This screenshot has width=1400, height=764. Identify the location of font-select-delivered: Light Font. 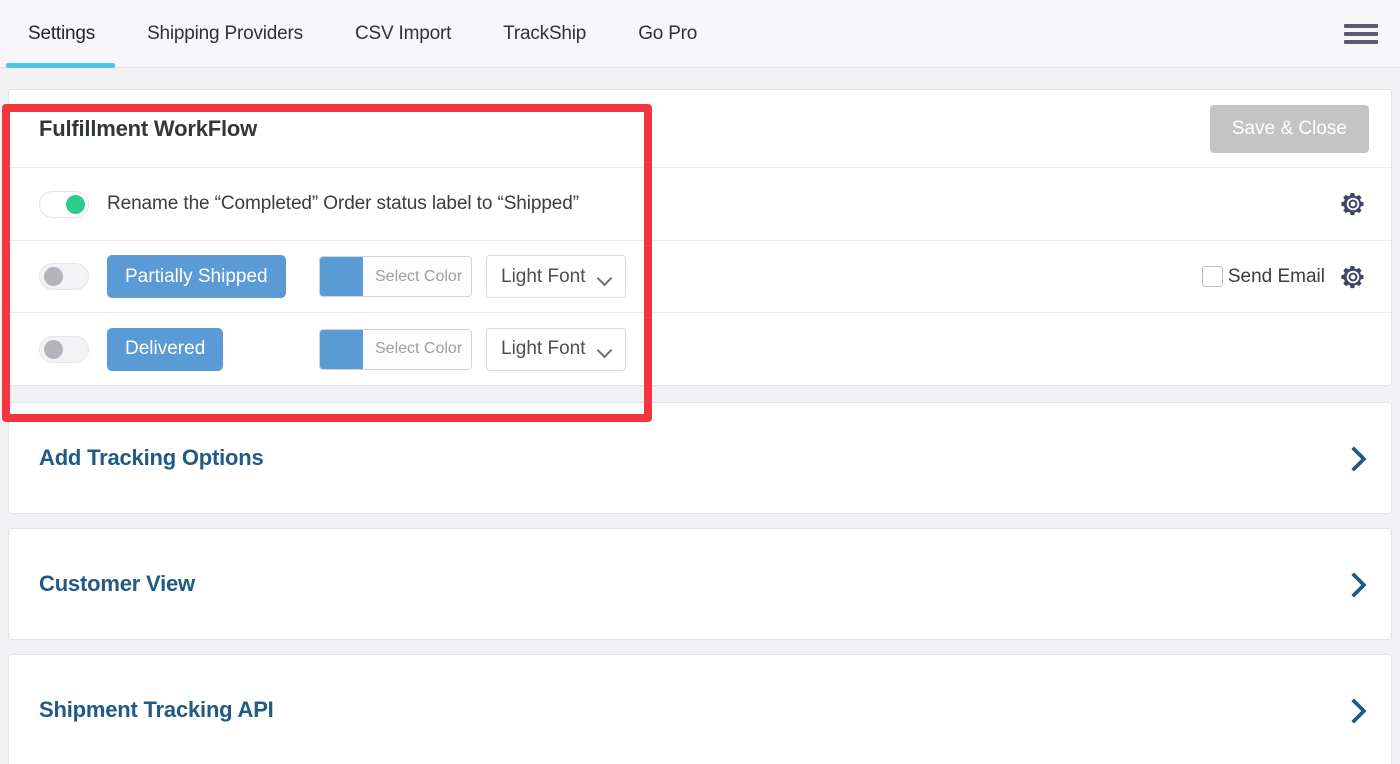
(556, 349).